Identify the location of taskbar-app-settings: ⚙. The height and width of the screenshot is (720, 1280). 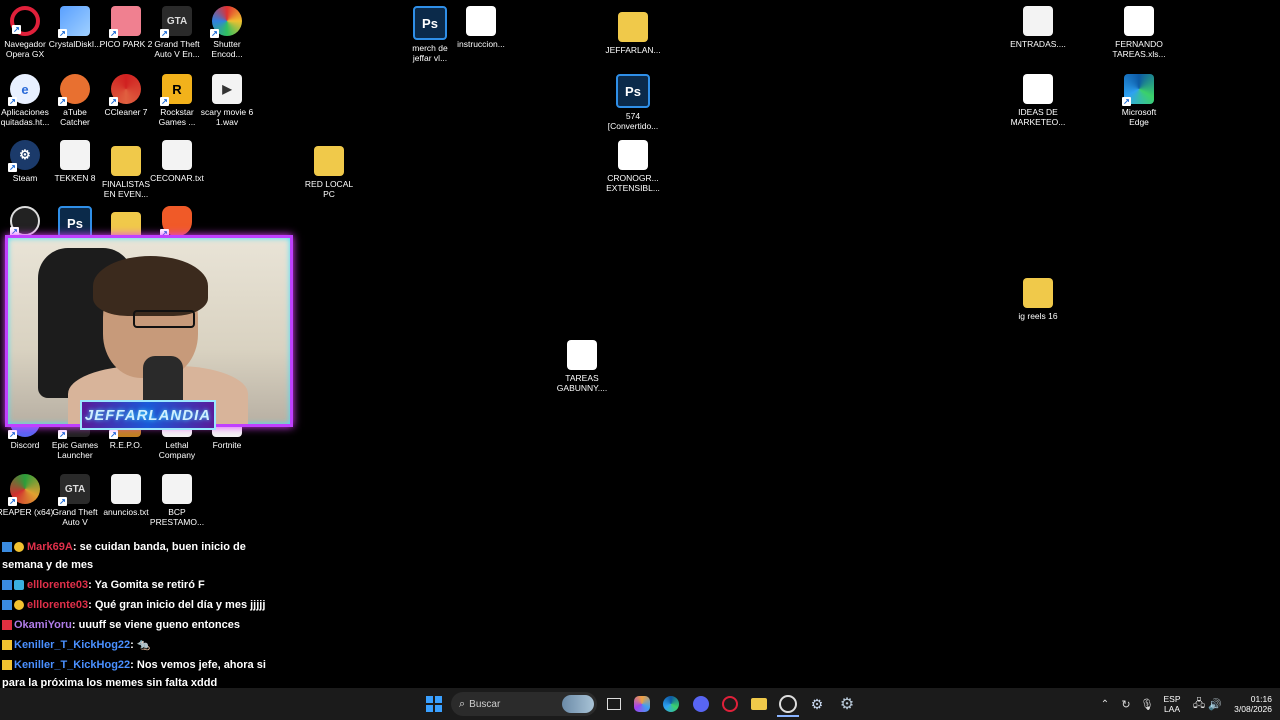
(847, 704).